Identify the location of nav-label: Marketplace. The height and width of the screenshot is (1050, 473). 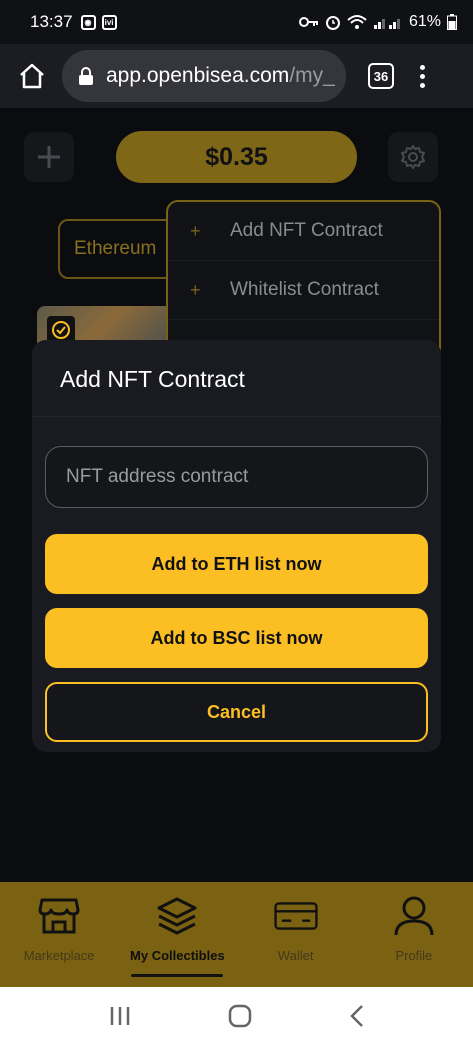
(59, 955).